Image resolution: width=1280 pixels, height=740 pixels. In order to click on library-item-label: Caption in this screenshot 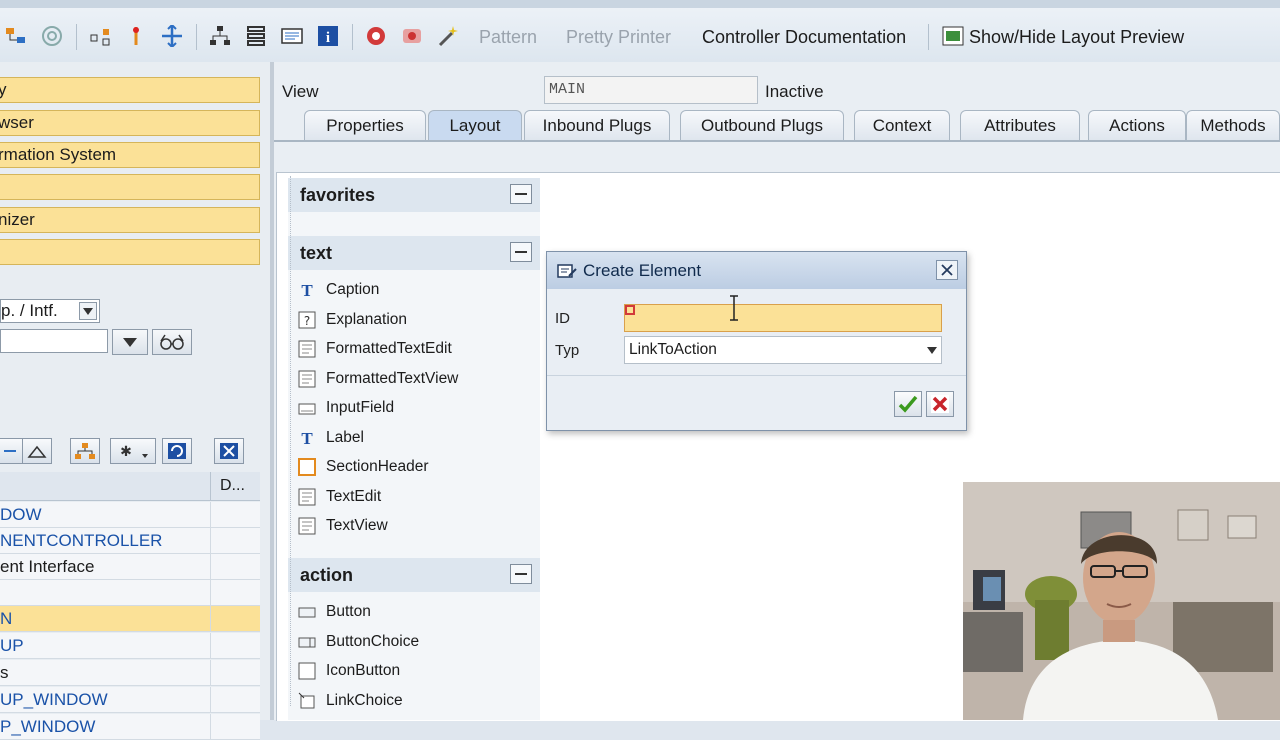, I will do `click(353, 289)`.